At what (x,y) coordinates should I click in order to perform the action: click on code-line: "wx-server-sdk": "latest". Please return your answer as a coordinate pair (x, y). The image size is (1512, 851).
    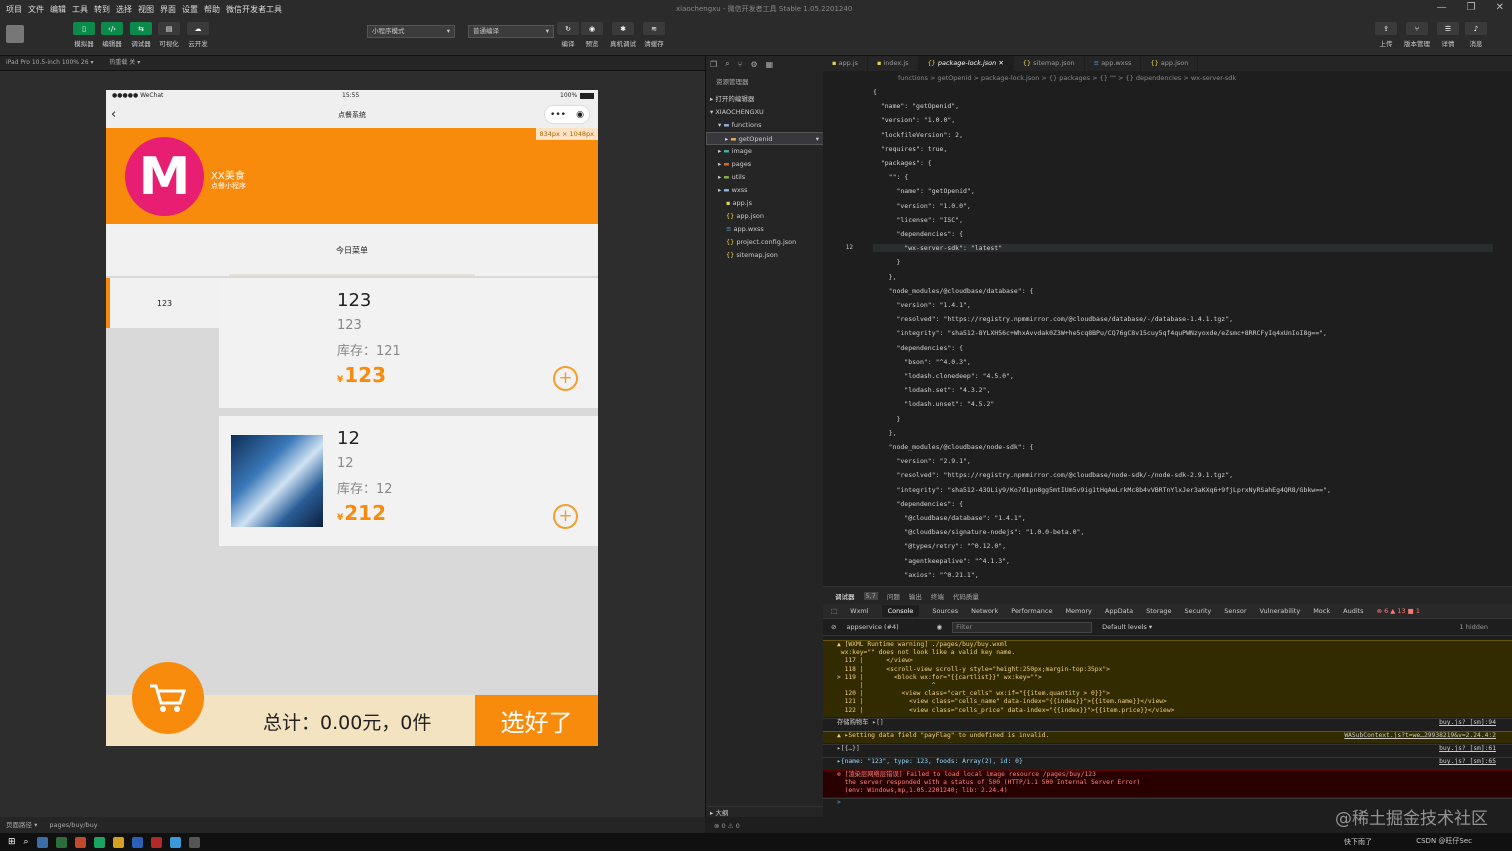
    Looking at the image, I should click on (1183, 248).